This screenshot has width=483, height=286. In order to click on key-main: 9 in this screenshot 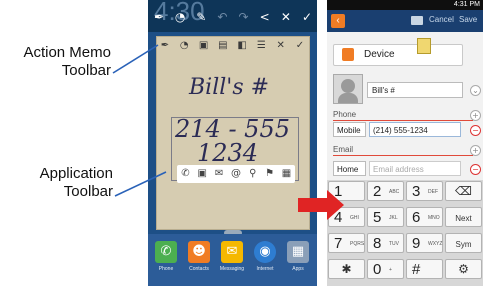, I will do `click(416, 243)`.